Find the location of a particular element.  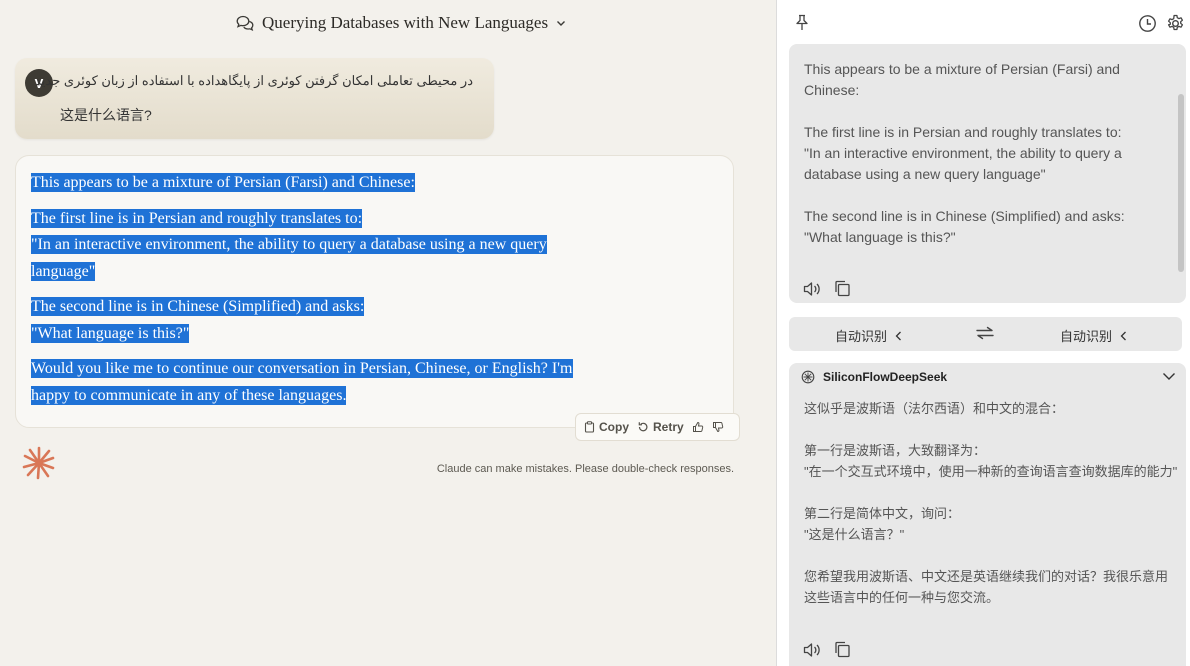

engine-name: SiliconFlowDeepSeek is located at coordinates (885, 377).